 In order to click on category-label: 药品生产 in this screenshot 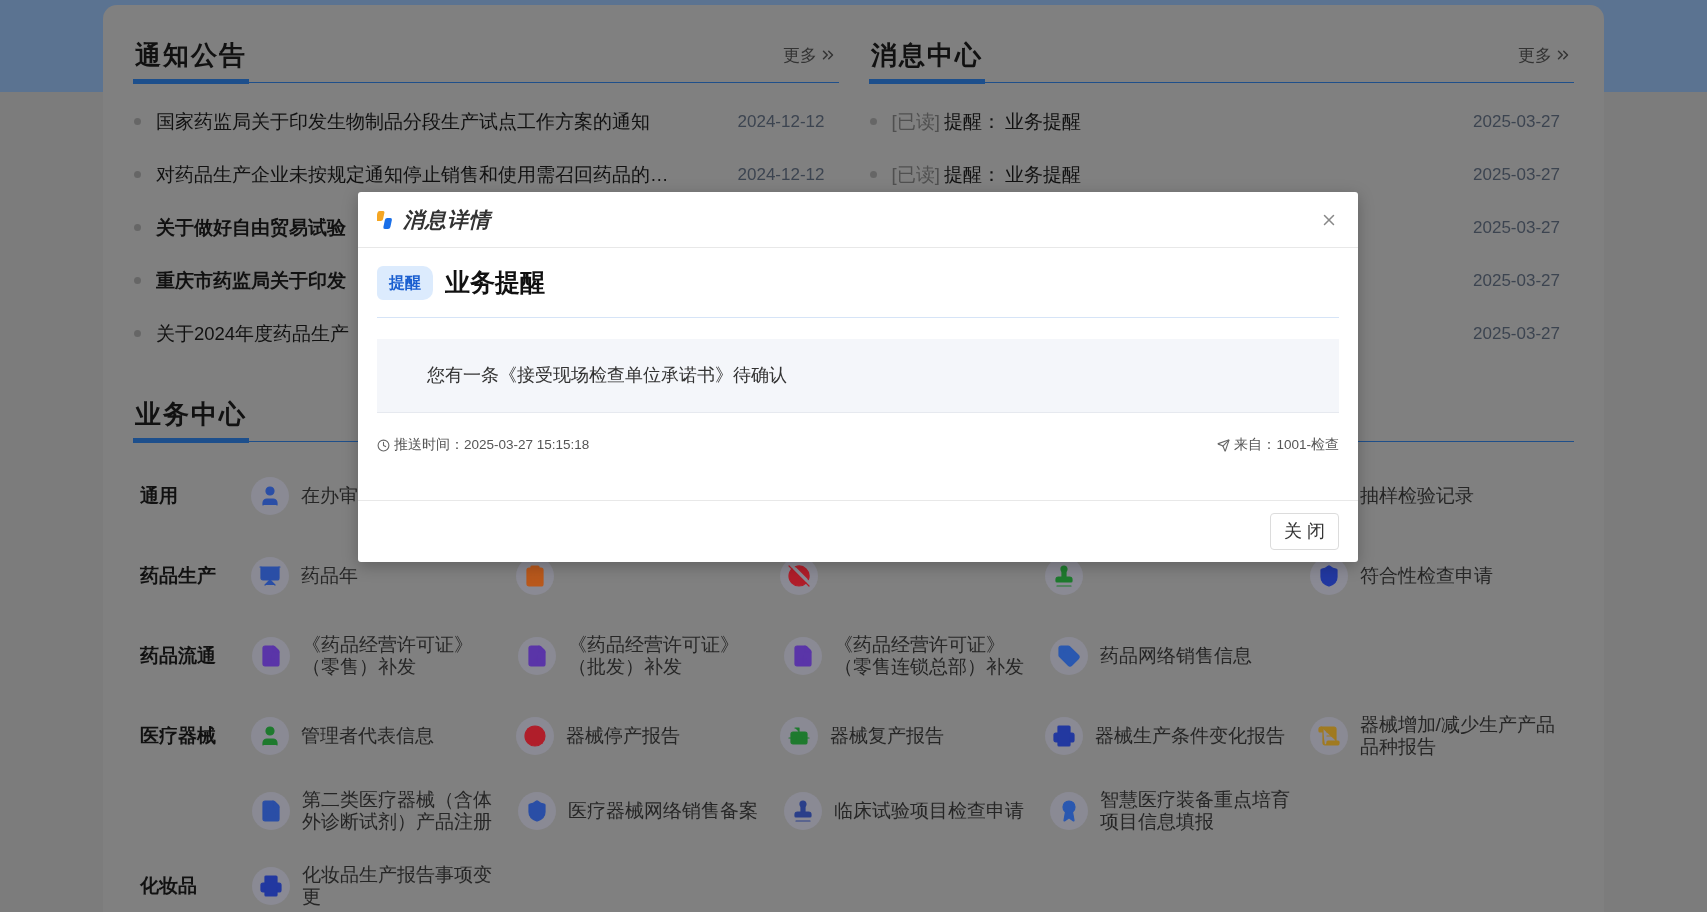, I will do `click(178, 575)`.